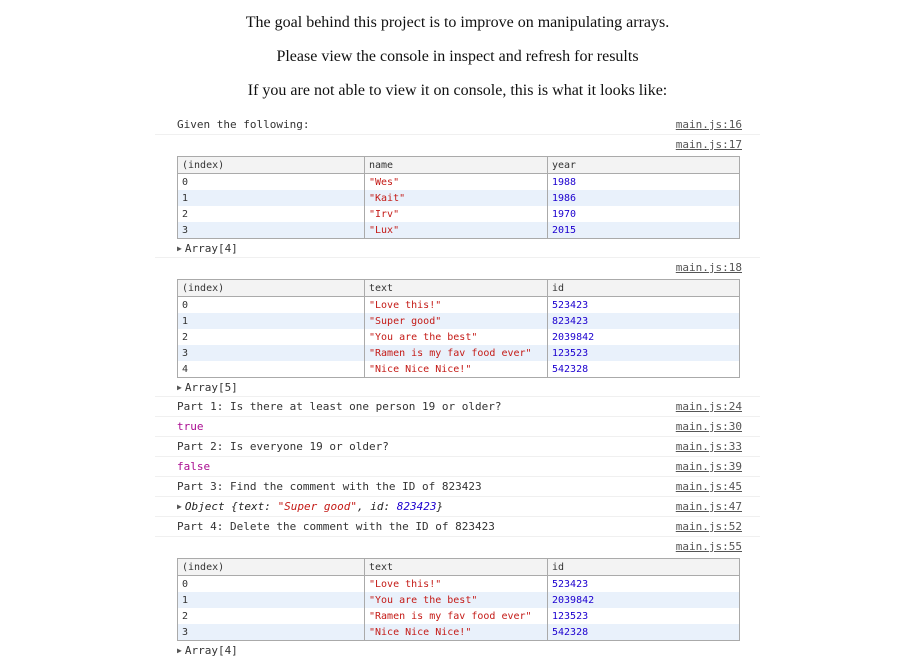 The width and height of the screenshot is (915, 658). I want to click on table-row: 3 "Nice Nice Nice!" 542328, so click(458, 632).